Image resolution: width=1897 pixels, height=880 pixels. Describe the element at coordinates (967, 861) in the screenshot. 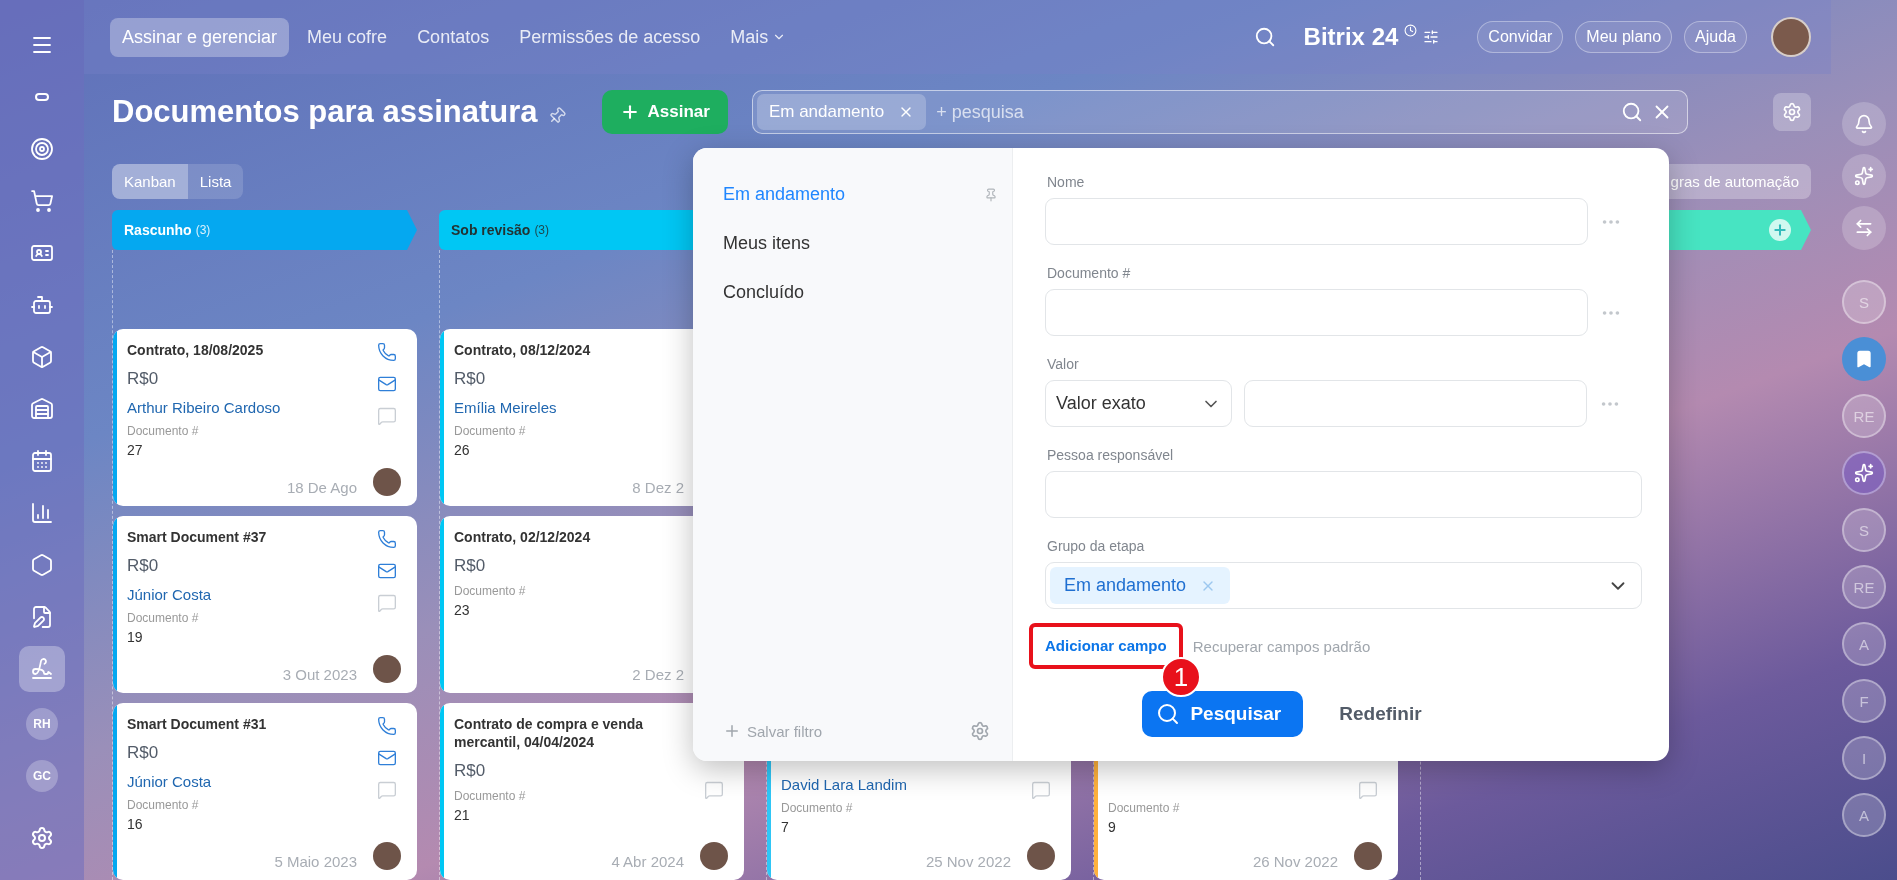

I see `card-date: 25 Nov 2022` at that location.